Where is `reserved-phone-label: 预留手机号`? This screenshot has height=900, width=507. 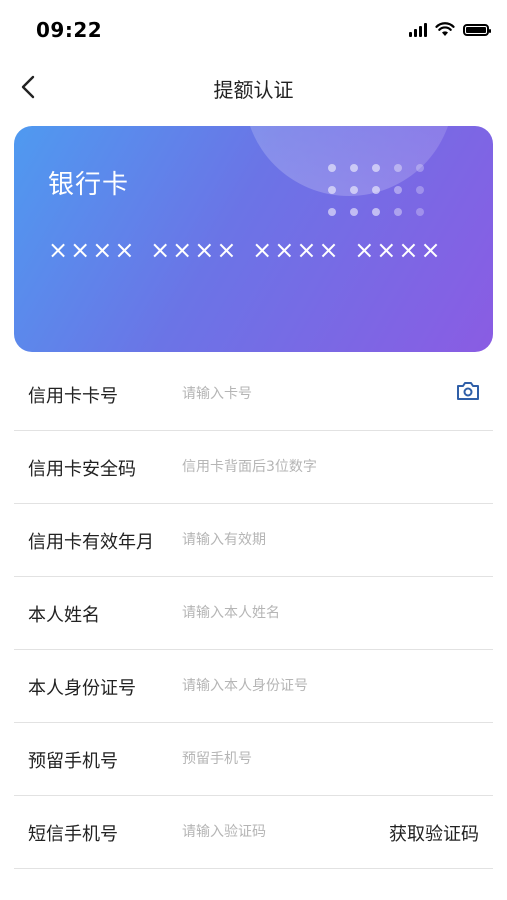
reserved-phone-label: 预留手机号 is located at coordinates (73, 761).